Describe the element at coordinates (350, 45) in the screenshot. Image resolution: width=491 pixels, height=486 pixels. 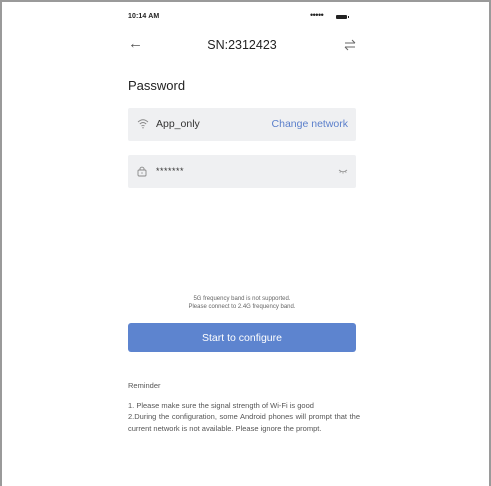
I see `switch-arrows-icon` at that location.